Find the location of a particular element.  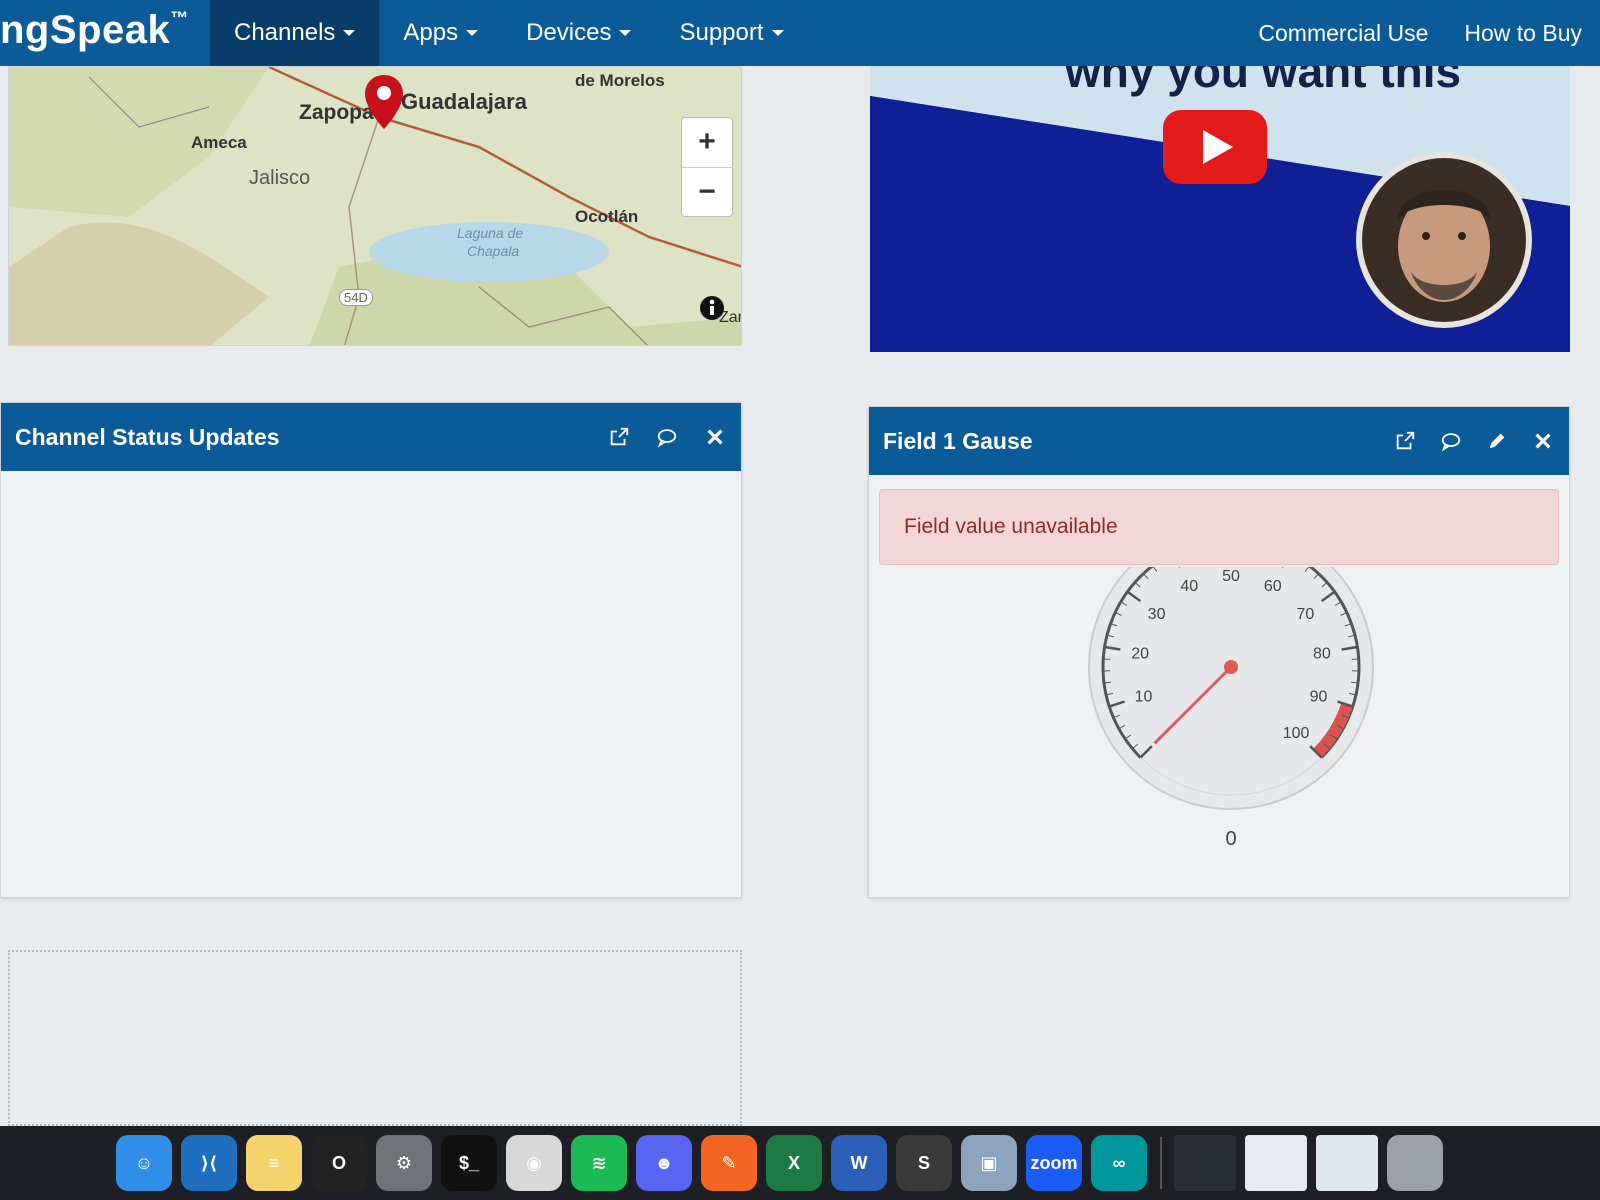

zoom-out-button: − is located at coordinates (707, 192).